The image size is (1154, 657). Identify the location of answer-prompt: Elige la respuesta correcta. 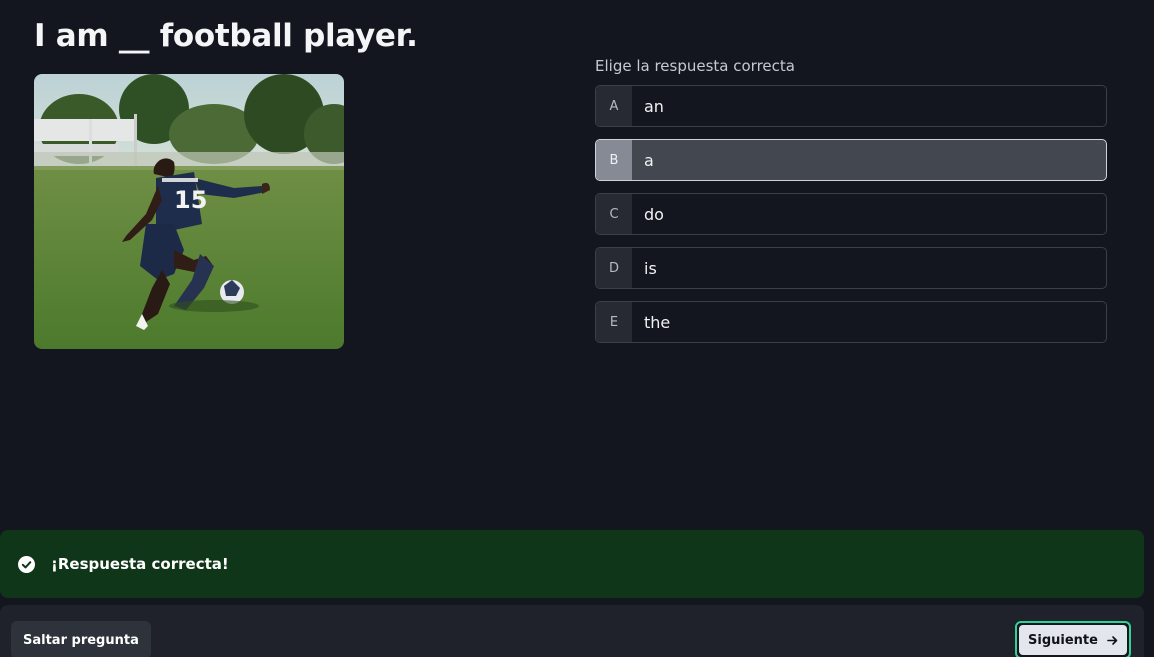
(695, 66).